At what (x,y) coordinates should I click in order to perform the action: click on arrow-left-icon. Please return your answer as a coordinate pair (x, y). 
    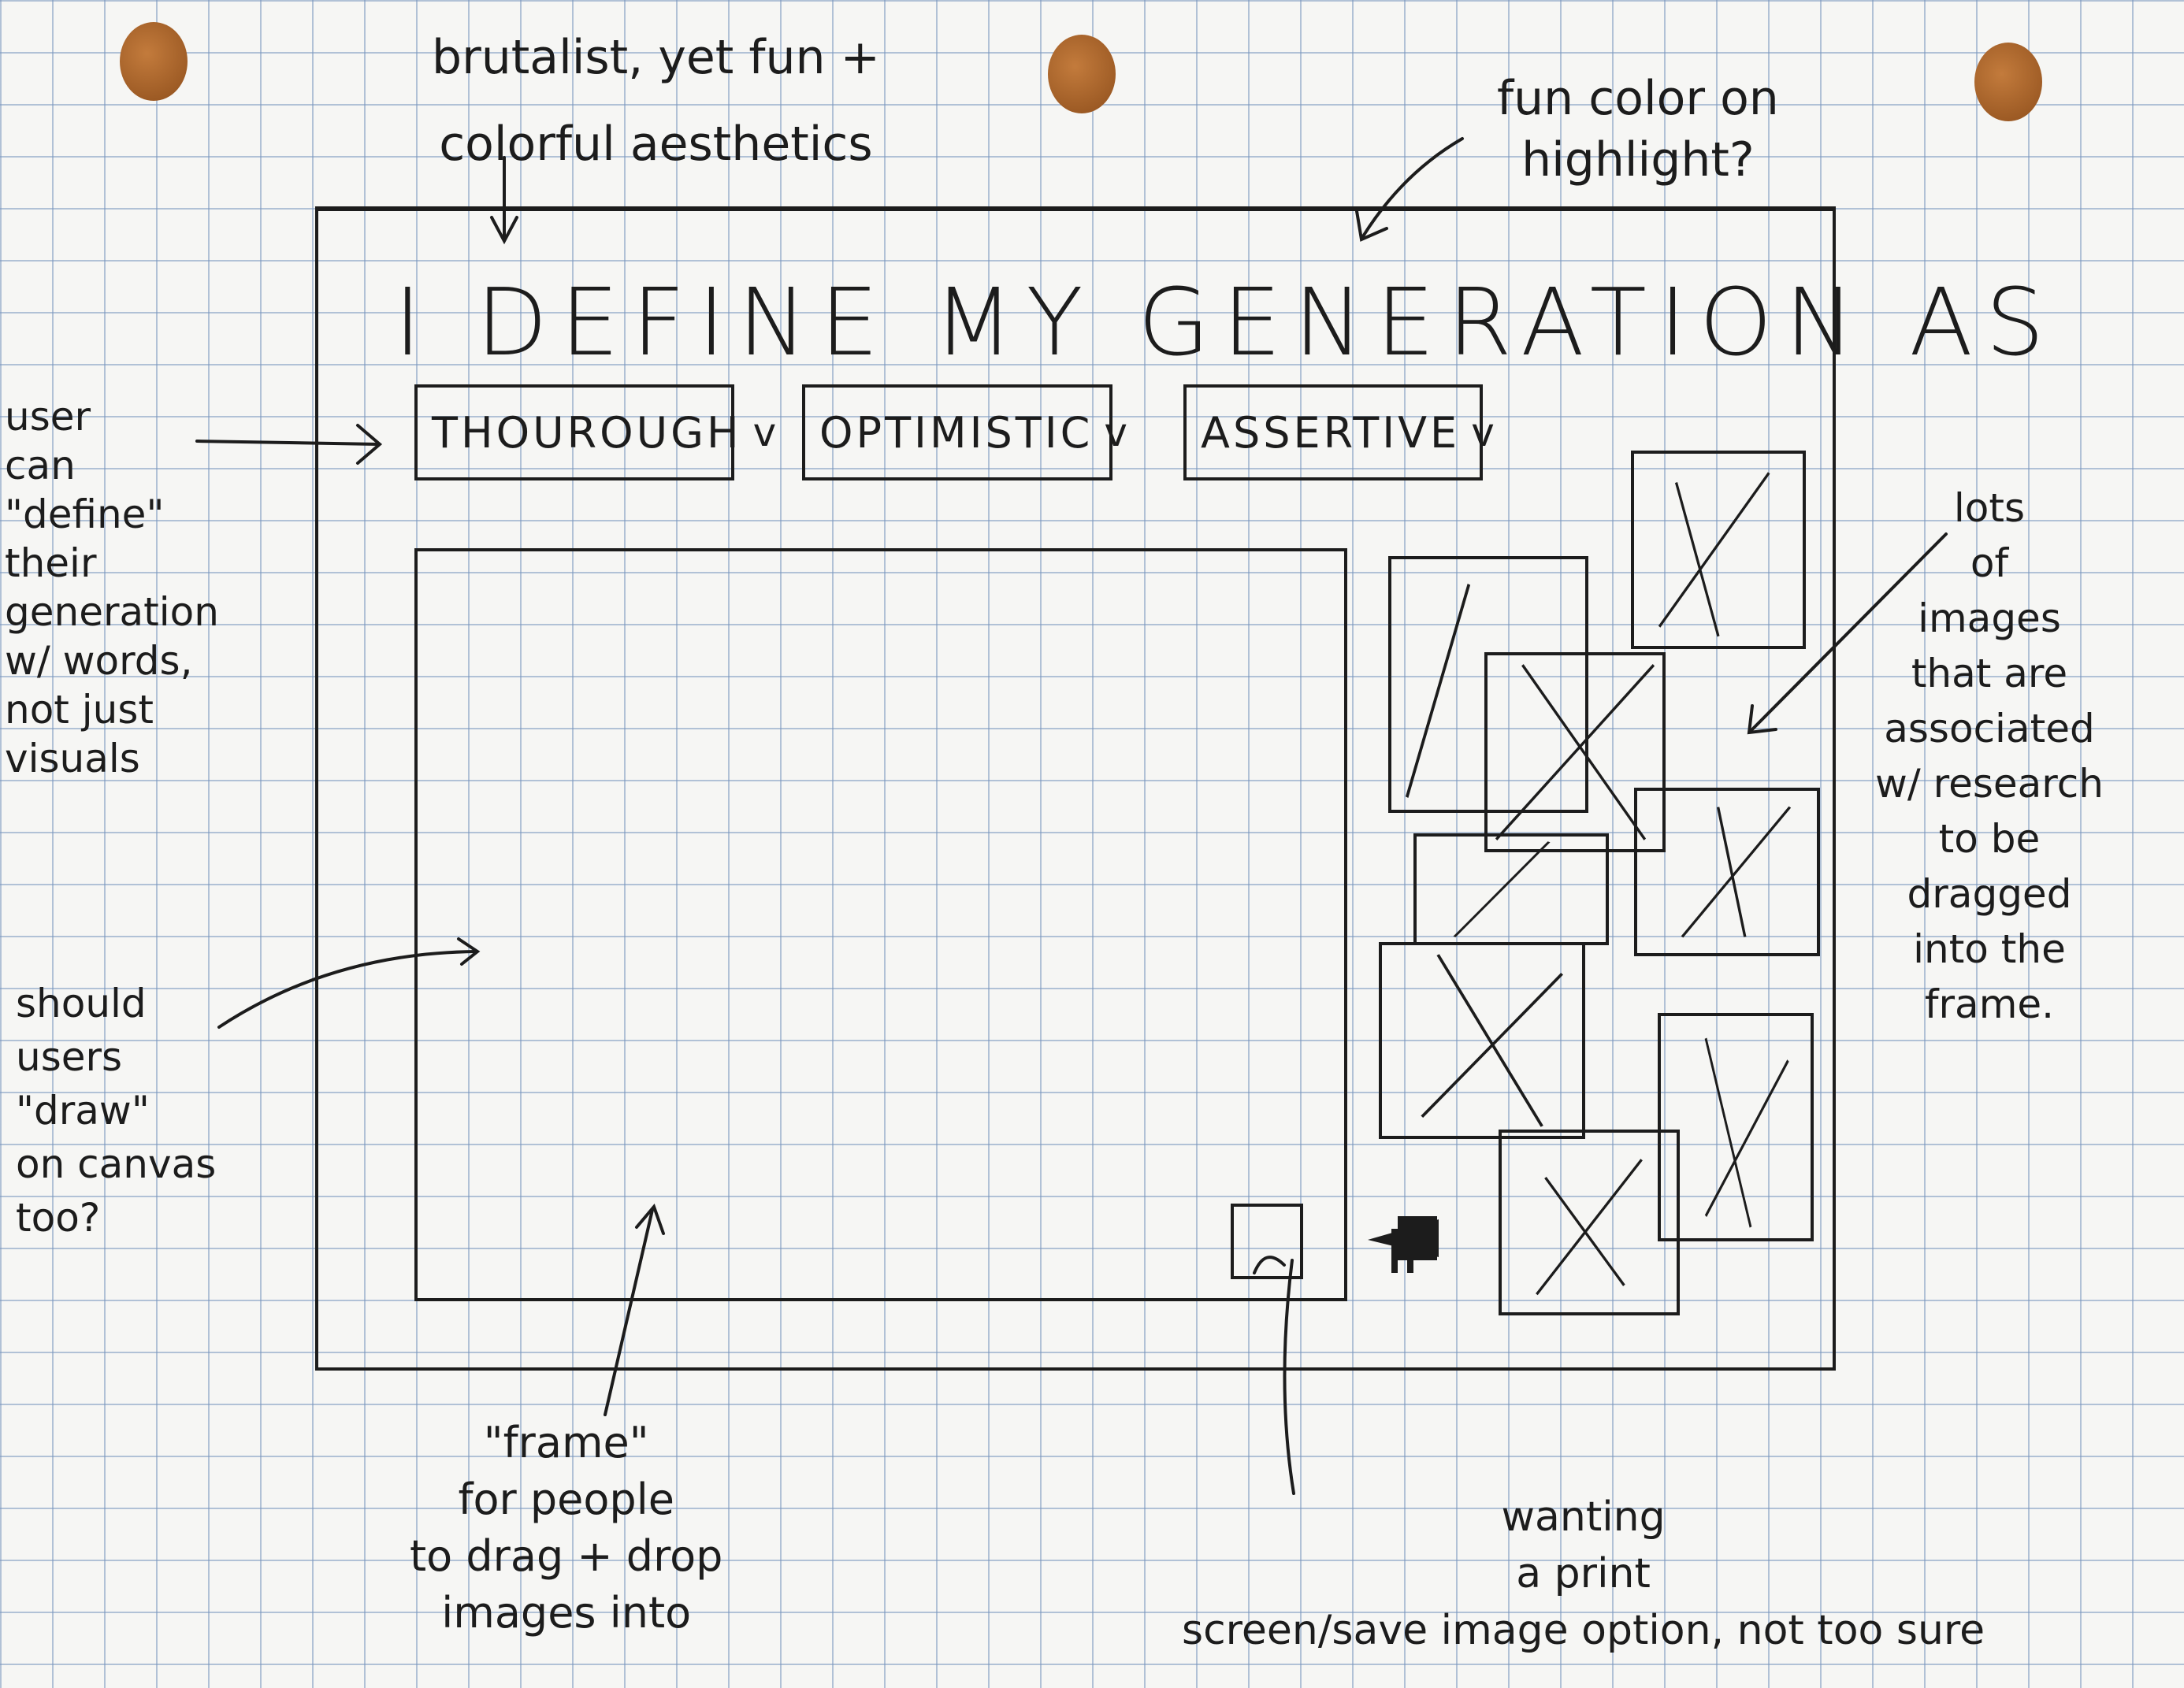
    Looking at the image, I should click on (1403, 1244).